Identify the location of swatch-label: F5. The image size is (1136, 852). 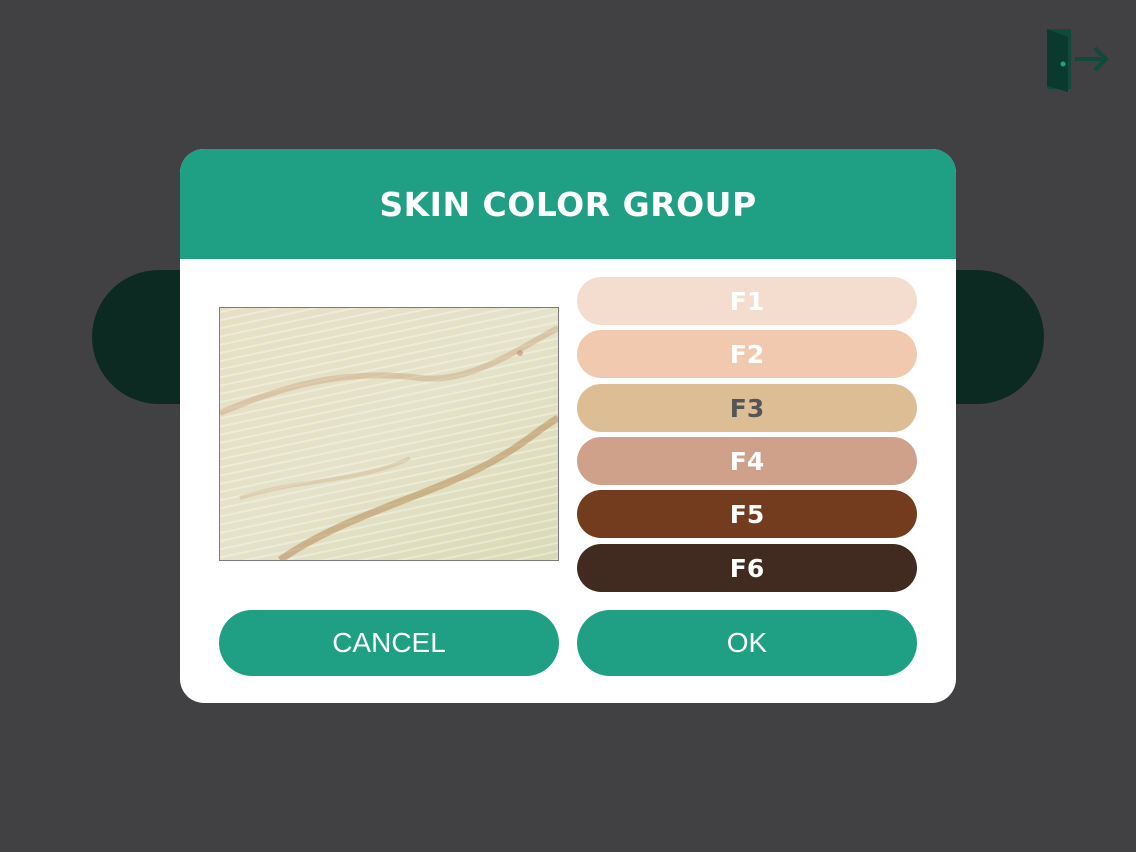
(747, 514).